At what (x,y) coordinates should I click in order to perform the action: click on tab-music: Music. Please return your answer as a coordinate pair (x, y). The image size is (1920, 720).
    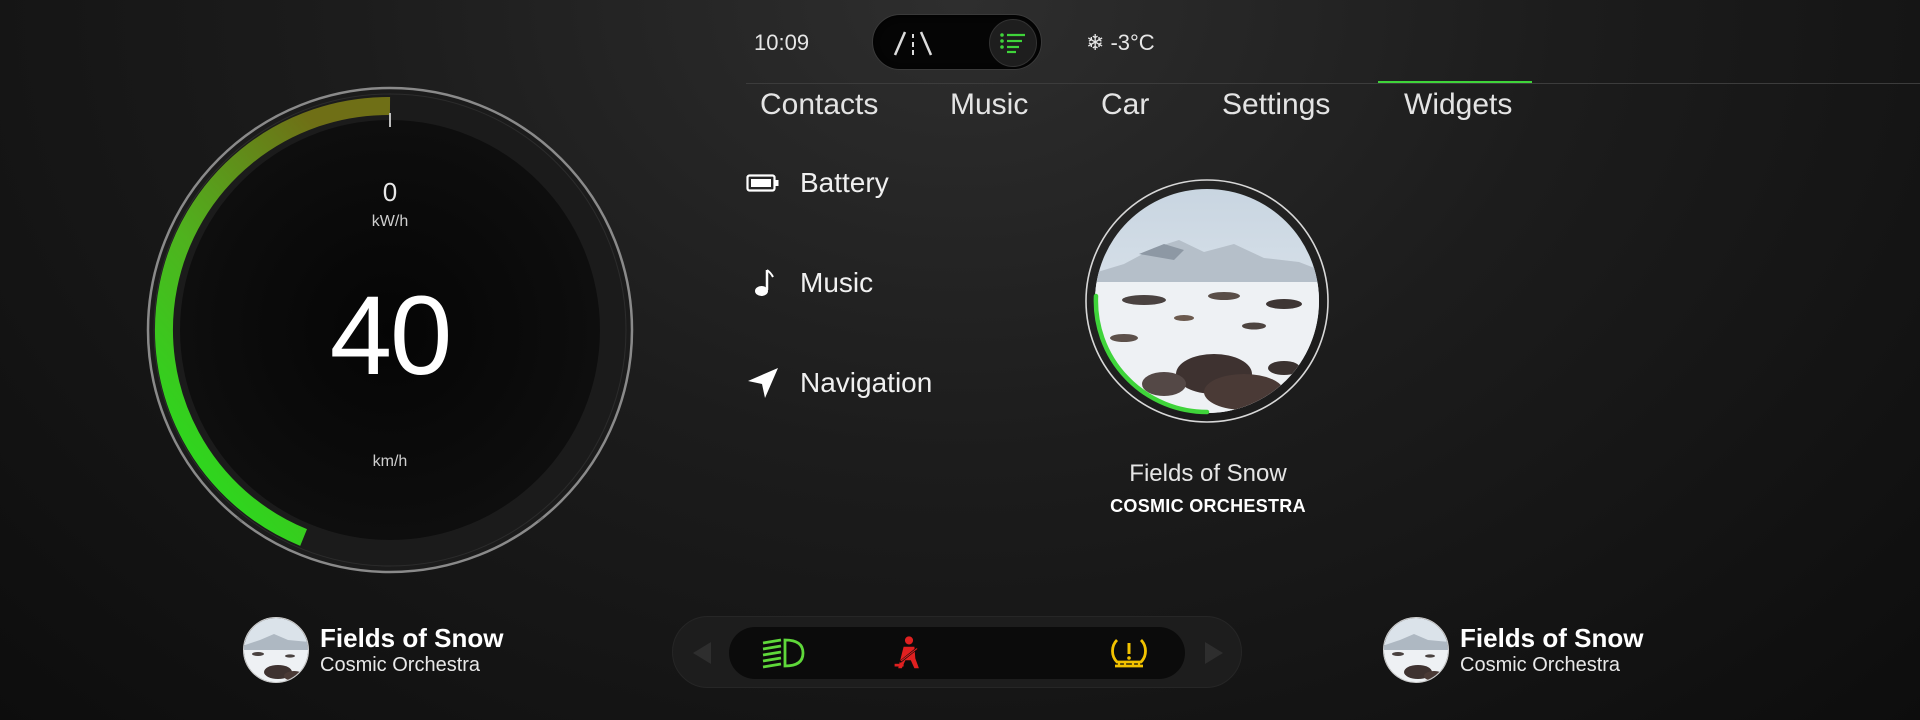
    Looking at the image, I should click on (989, 105).